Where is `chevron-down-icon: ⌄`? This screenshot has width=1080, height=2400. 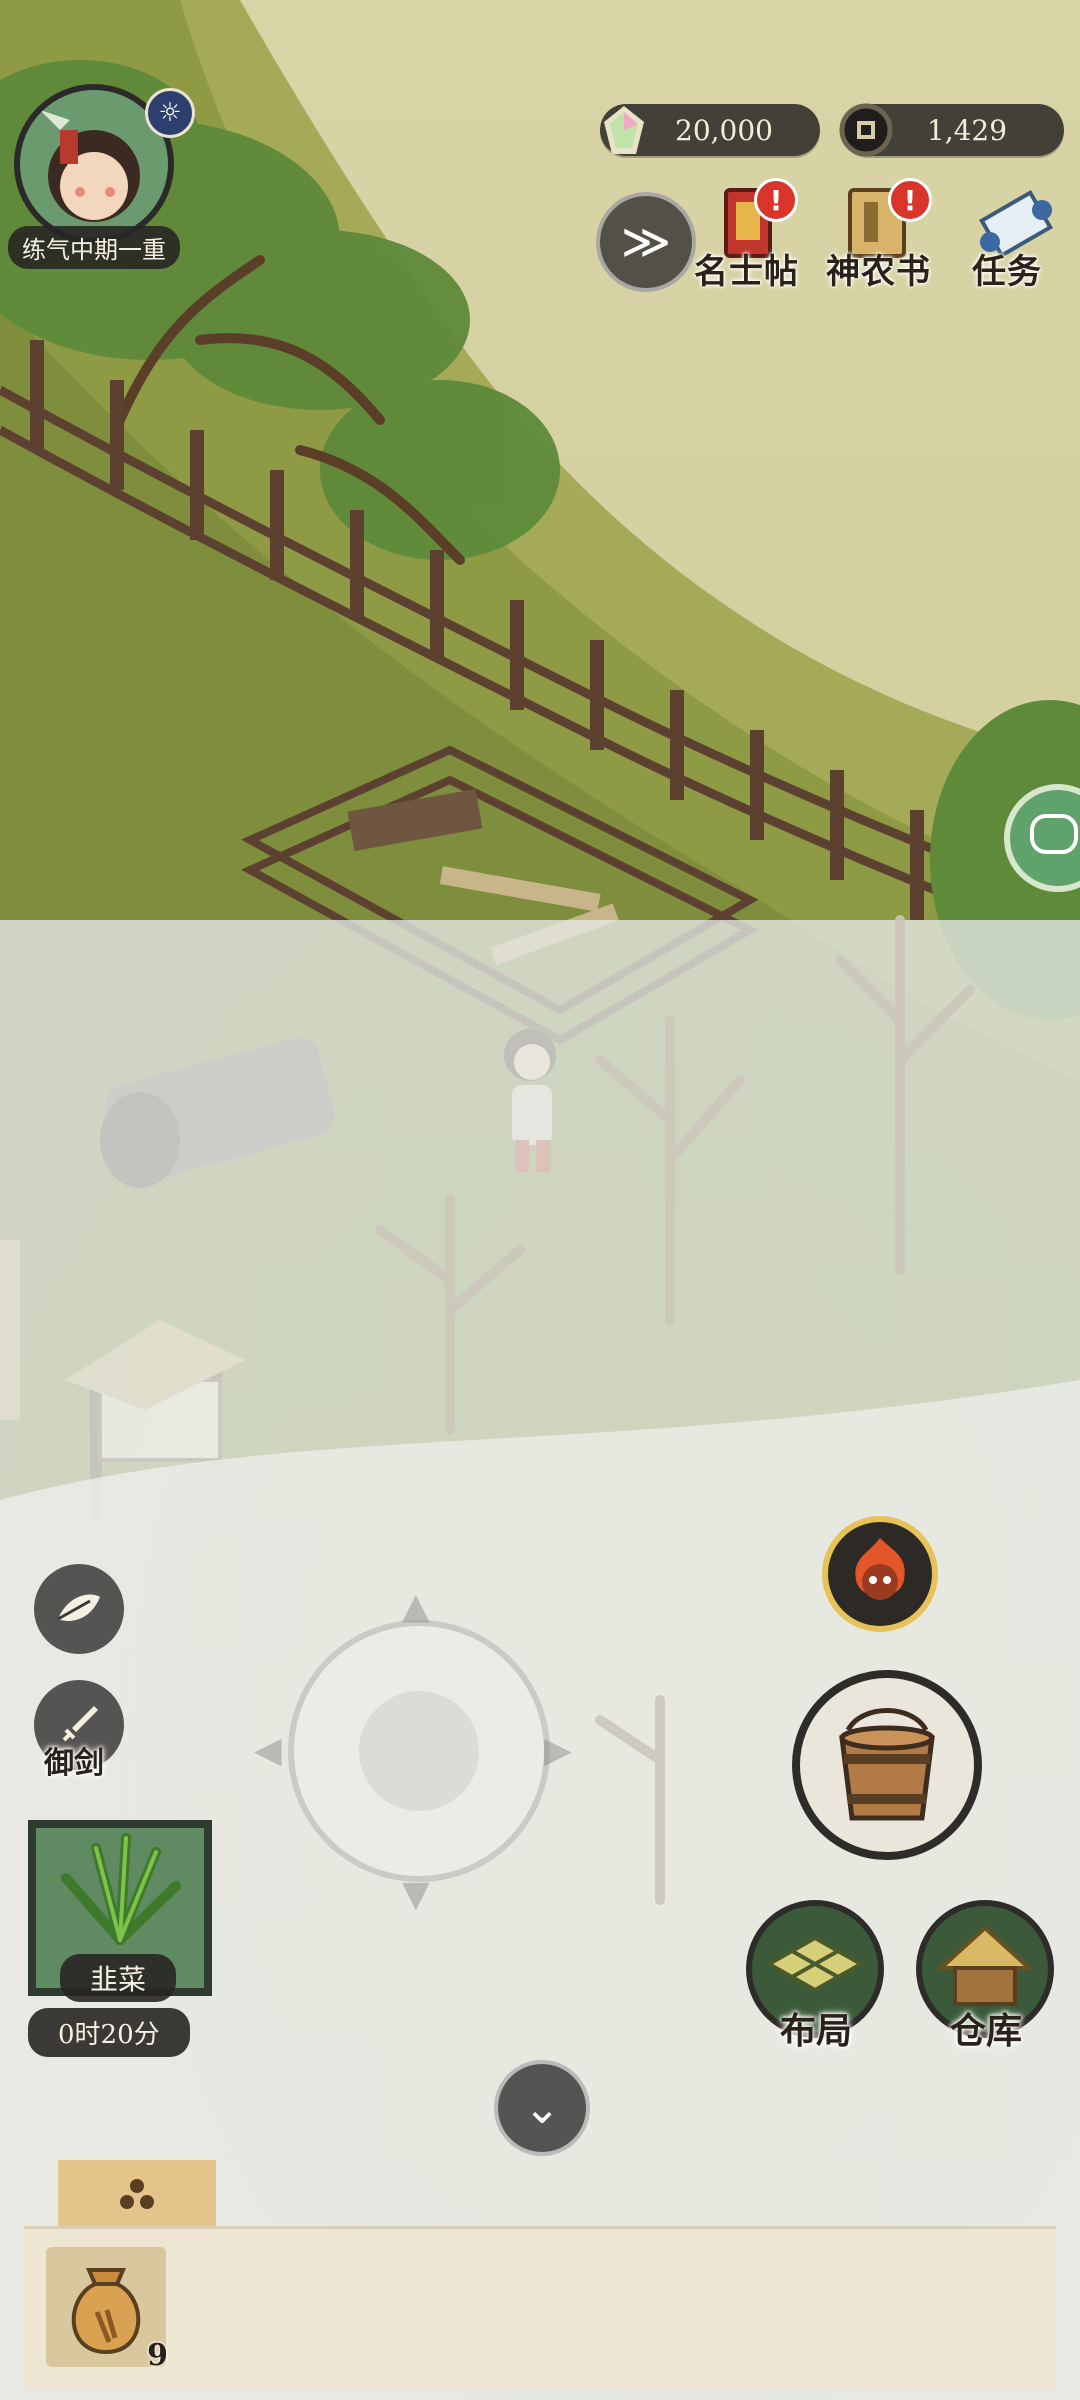
chevron-down-icon: ⌄ is located at coordinates (542, 2108).